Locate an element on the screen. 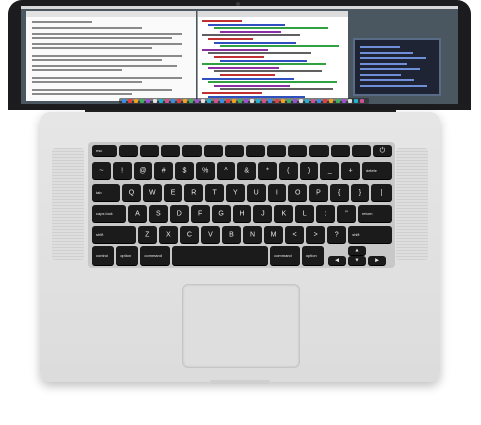 The width and height of the screenshot is (481, 425). arrow-right-key: ▶ is located at coordinates (377, 260).